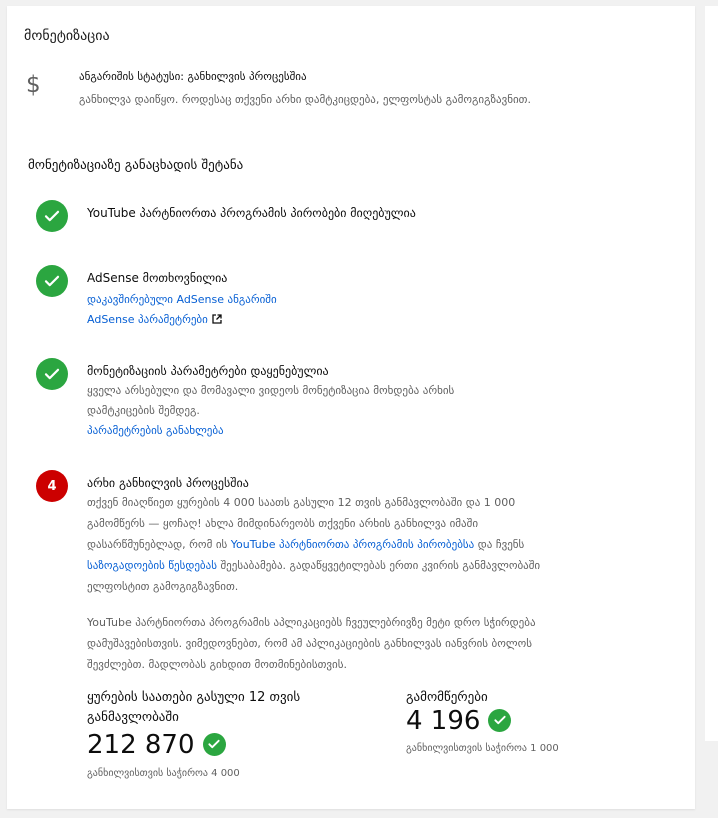 The image size is (718, 818). What do you see at coordinates (352, 544) in the screenshot?
I see `ypp-terms-link: YouTube პარტნიორთა პროგრამის პირობებსა` at bounding box center [352, 544].